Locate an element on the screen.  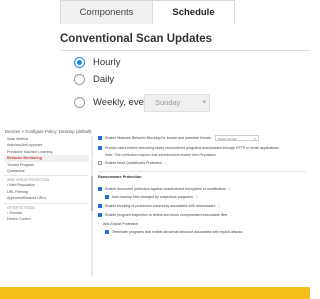
threat-level-select: Known threats ▾ is located at coordinates (236, 138).